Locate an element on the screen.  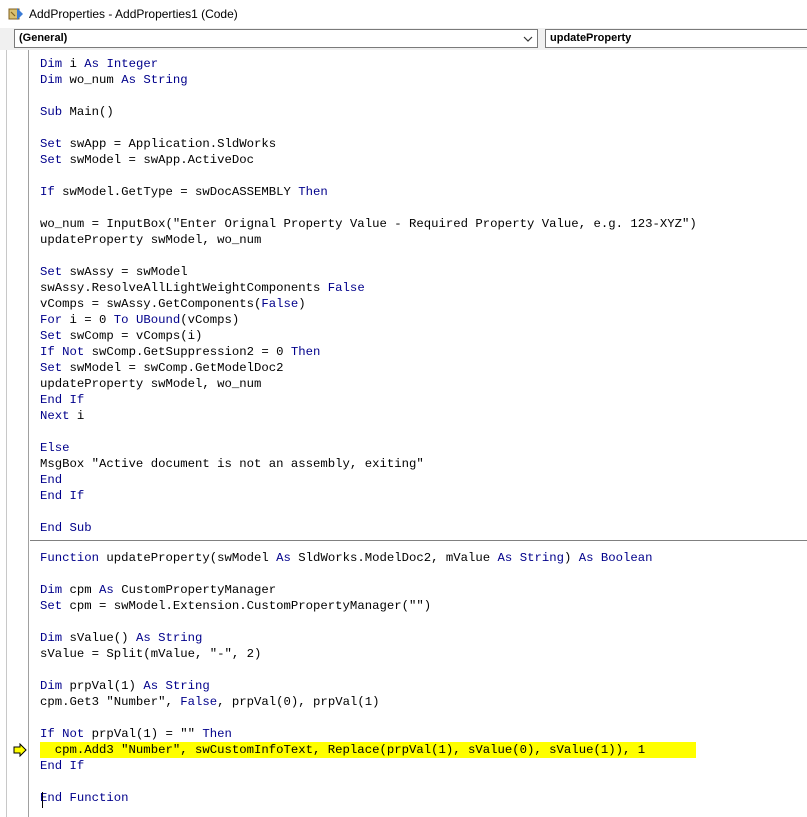
code-line: Dim sValue() As String is located at coordinates (121, 638).